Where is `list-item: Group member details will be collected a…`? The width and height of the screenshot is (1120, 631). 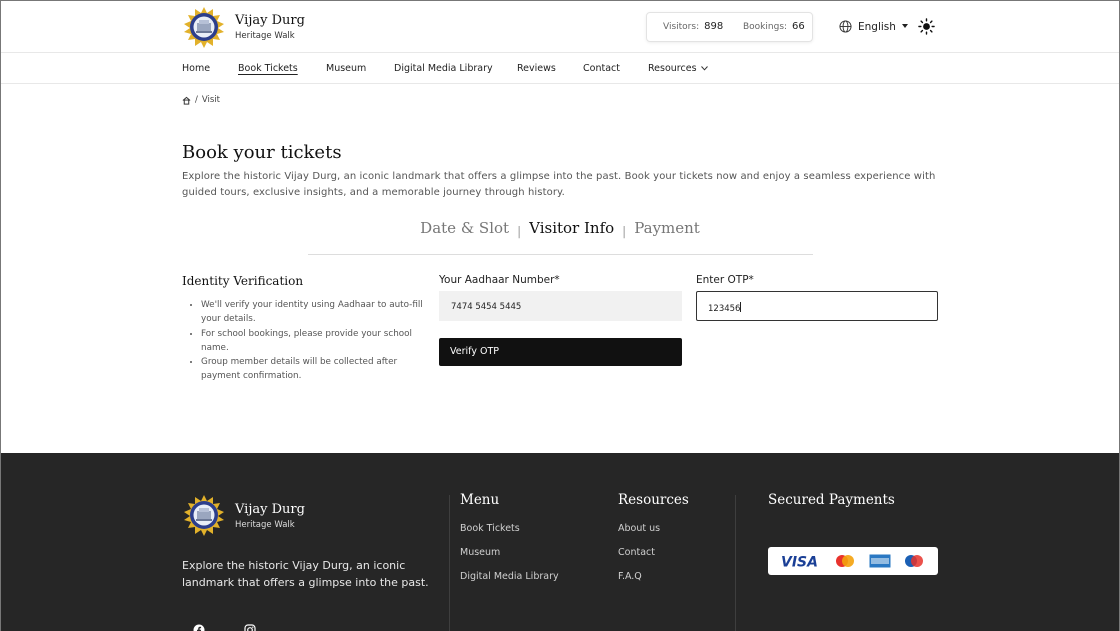
list-item: Group member details will be collected a… is located at coordinates (313, 369).